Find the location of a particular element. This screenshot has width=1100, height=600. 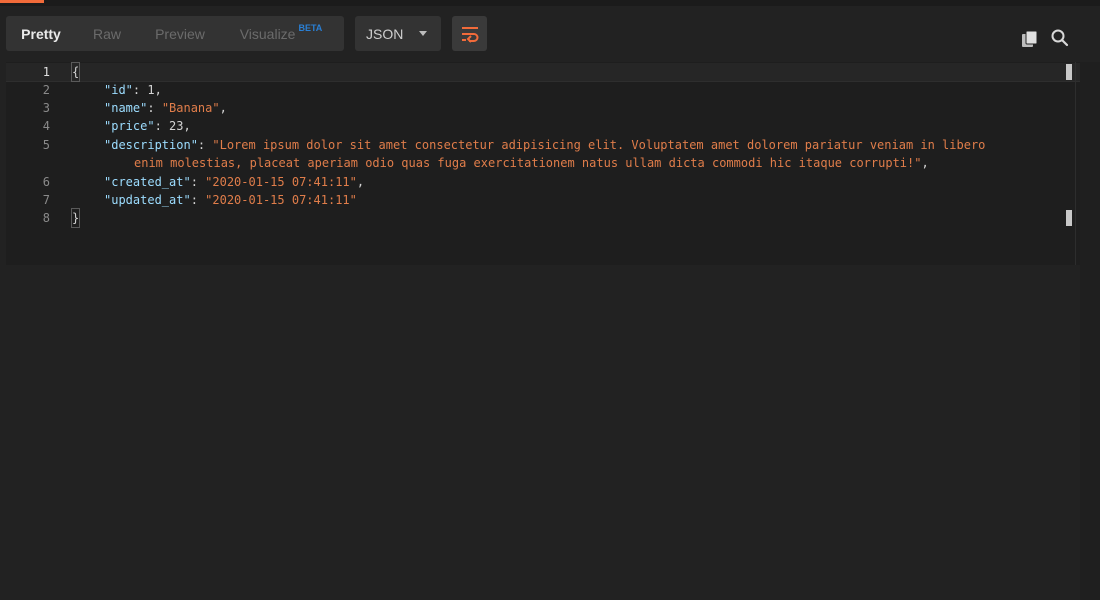

format-select: JSON is located at coordinates (398, 33).